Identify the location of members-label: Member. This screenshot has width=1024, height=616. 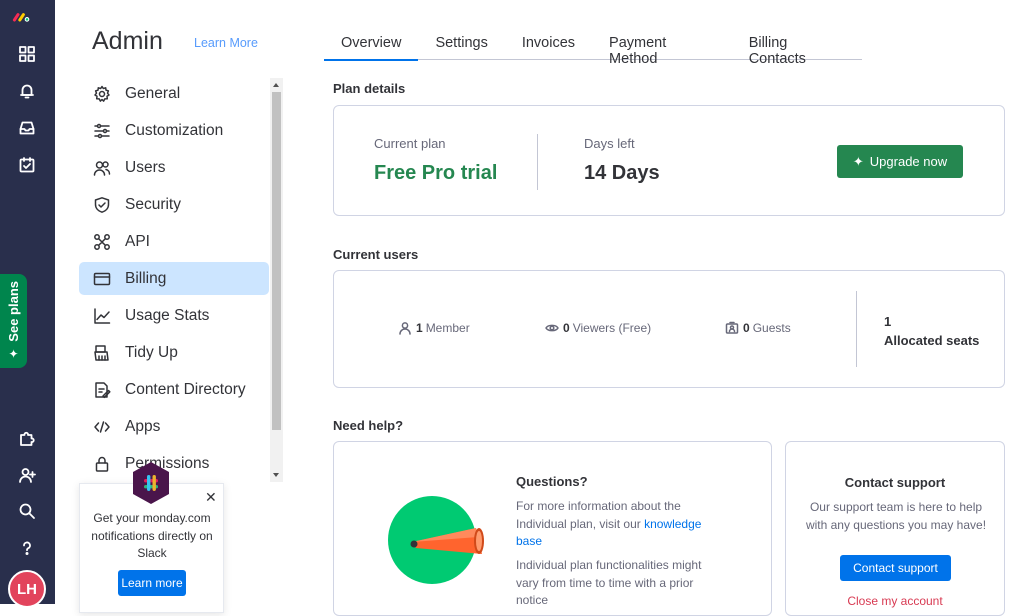
(447, 328).